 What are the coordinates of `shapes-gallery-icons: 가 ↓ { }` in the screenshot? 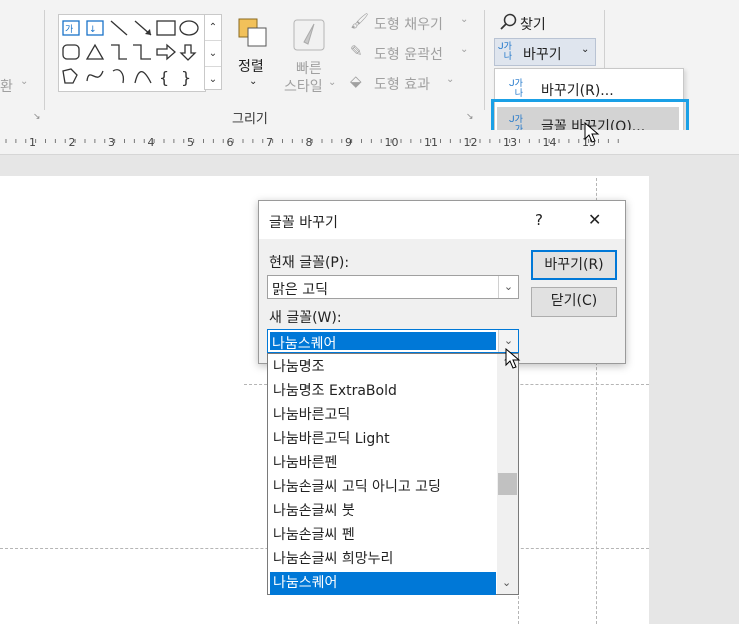 It's located at (130, 53).